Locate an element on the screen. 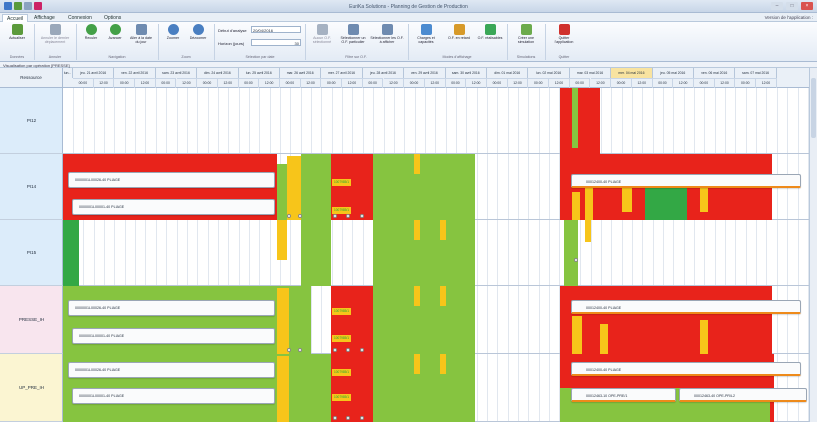  of-filter-button: Sélectionner les O.F. à afficher is located at coordinates (387, 34).